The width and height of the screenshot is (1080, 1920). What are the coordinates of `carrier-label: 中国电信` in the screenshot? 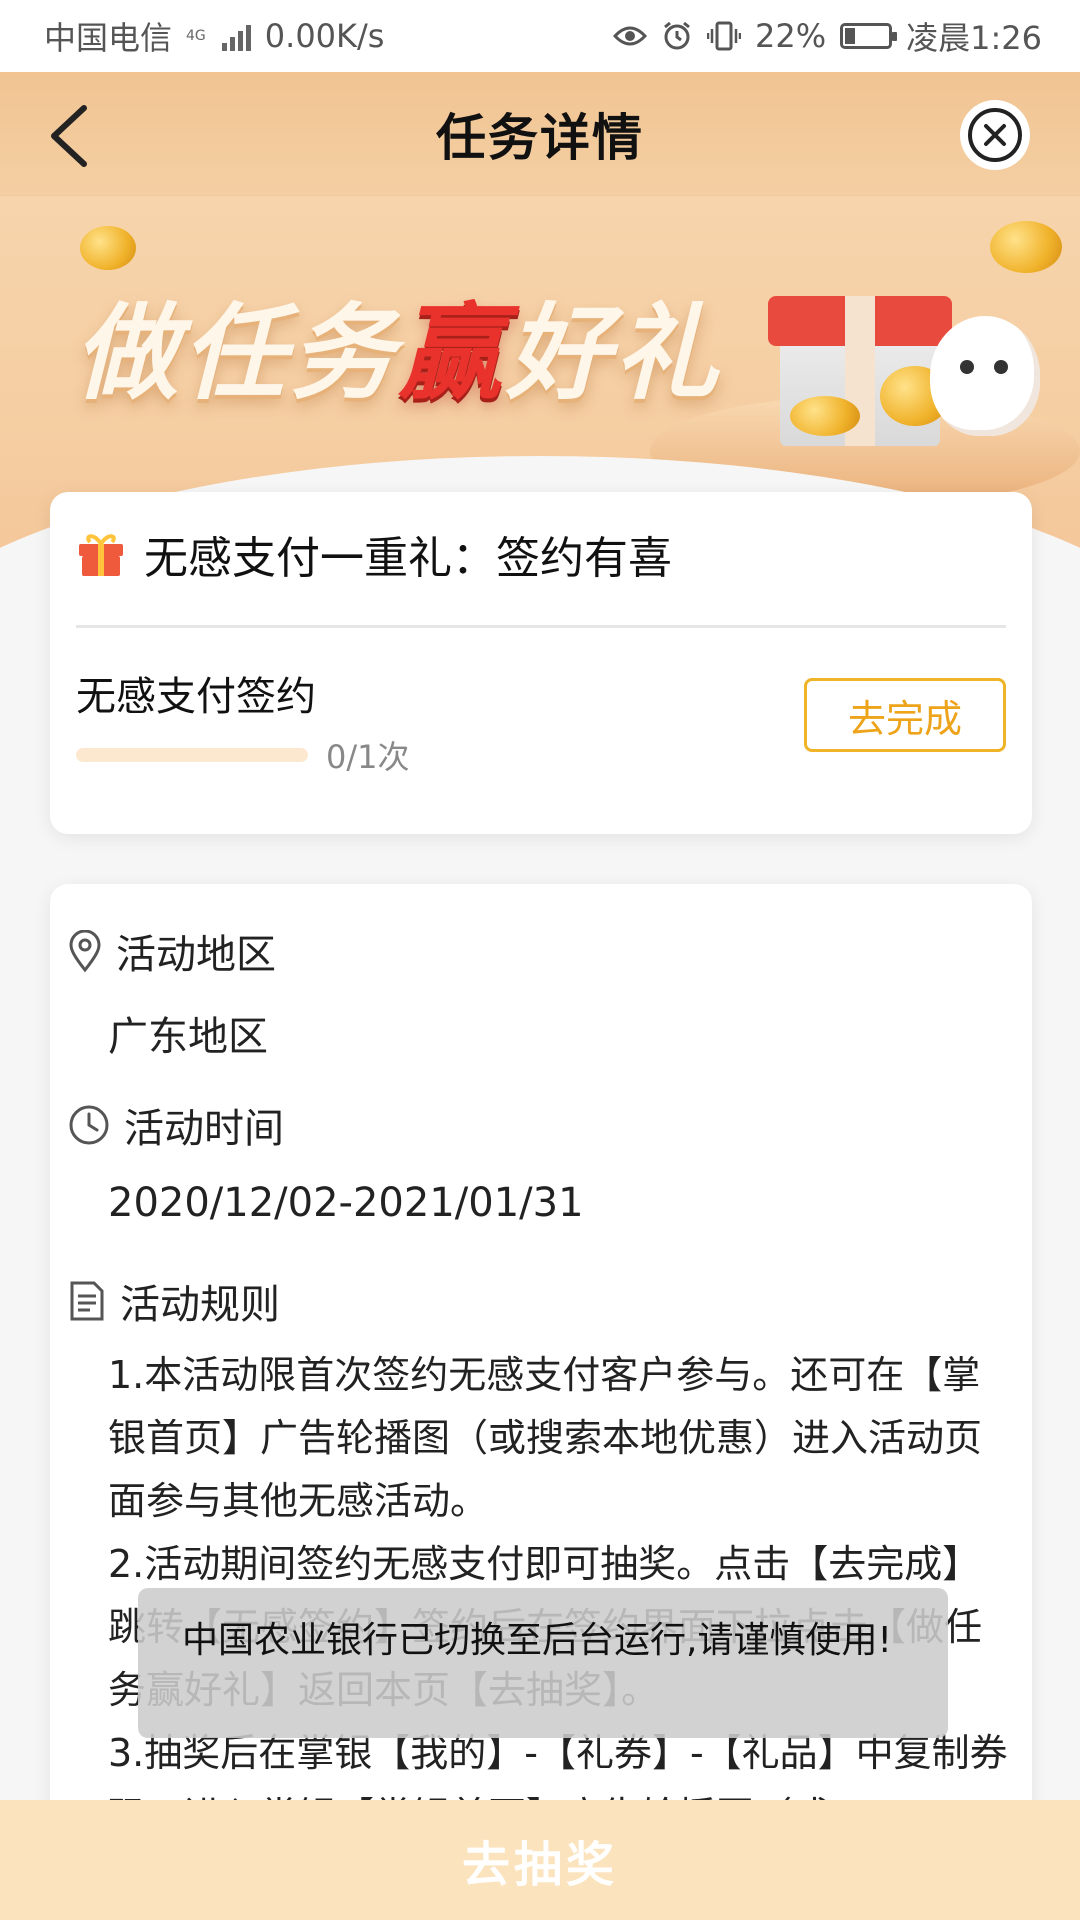 It's located at (108, 38).